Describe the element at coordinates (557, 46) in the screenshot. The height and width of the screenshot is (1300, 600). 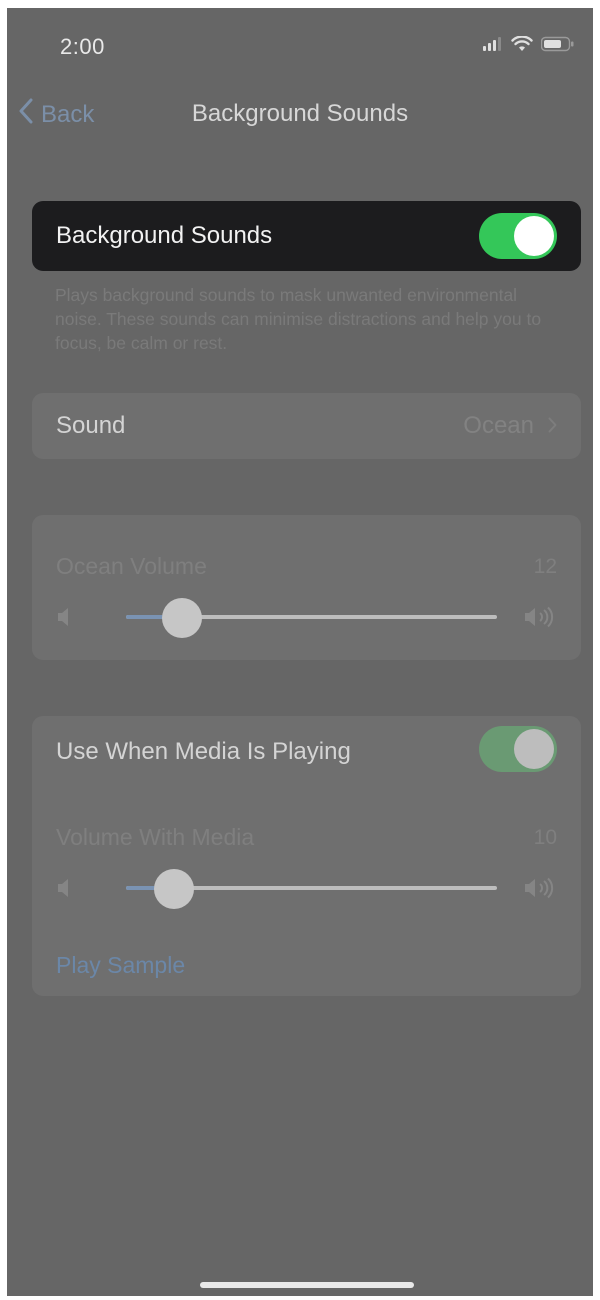
I see `battery-icon` at that location.